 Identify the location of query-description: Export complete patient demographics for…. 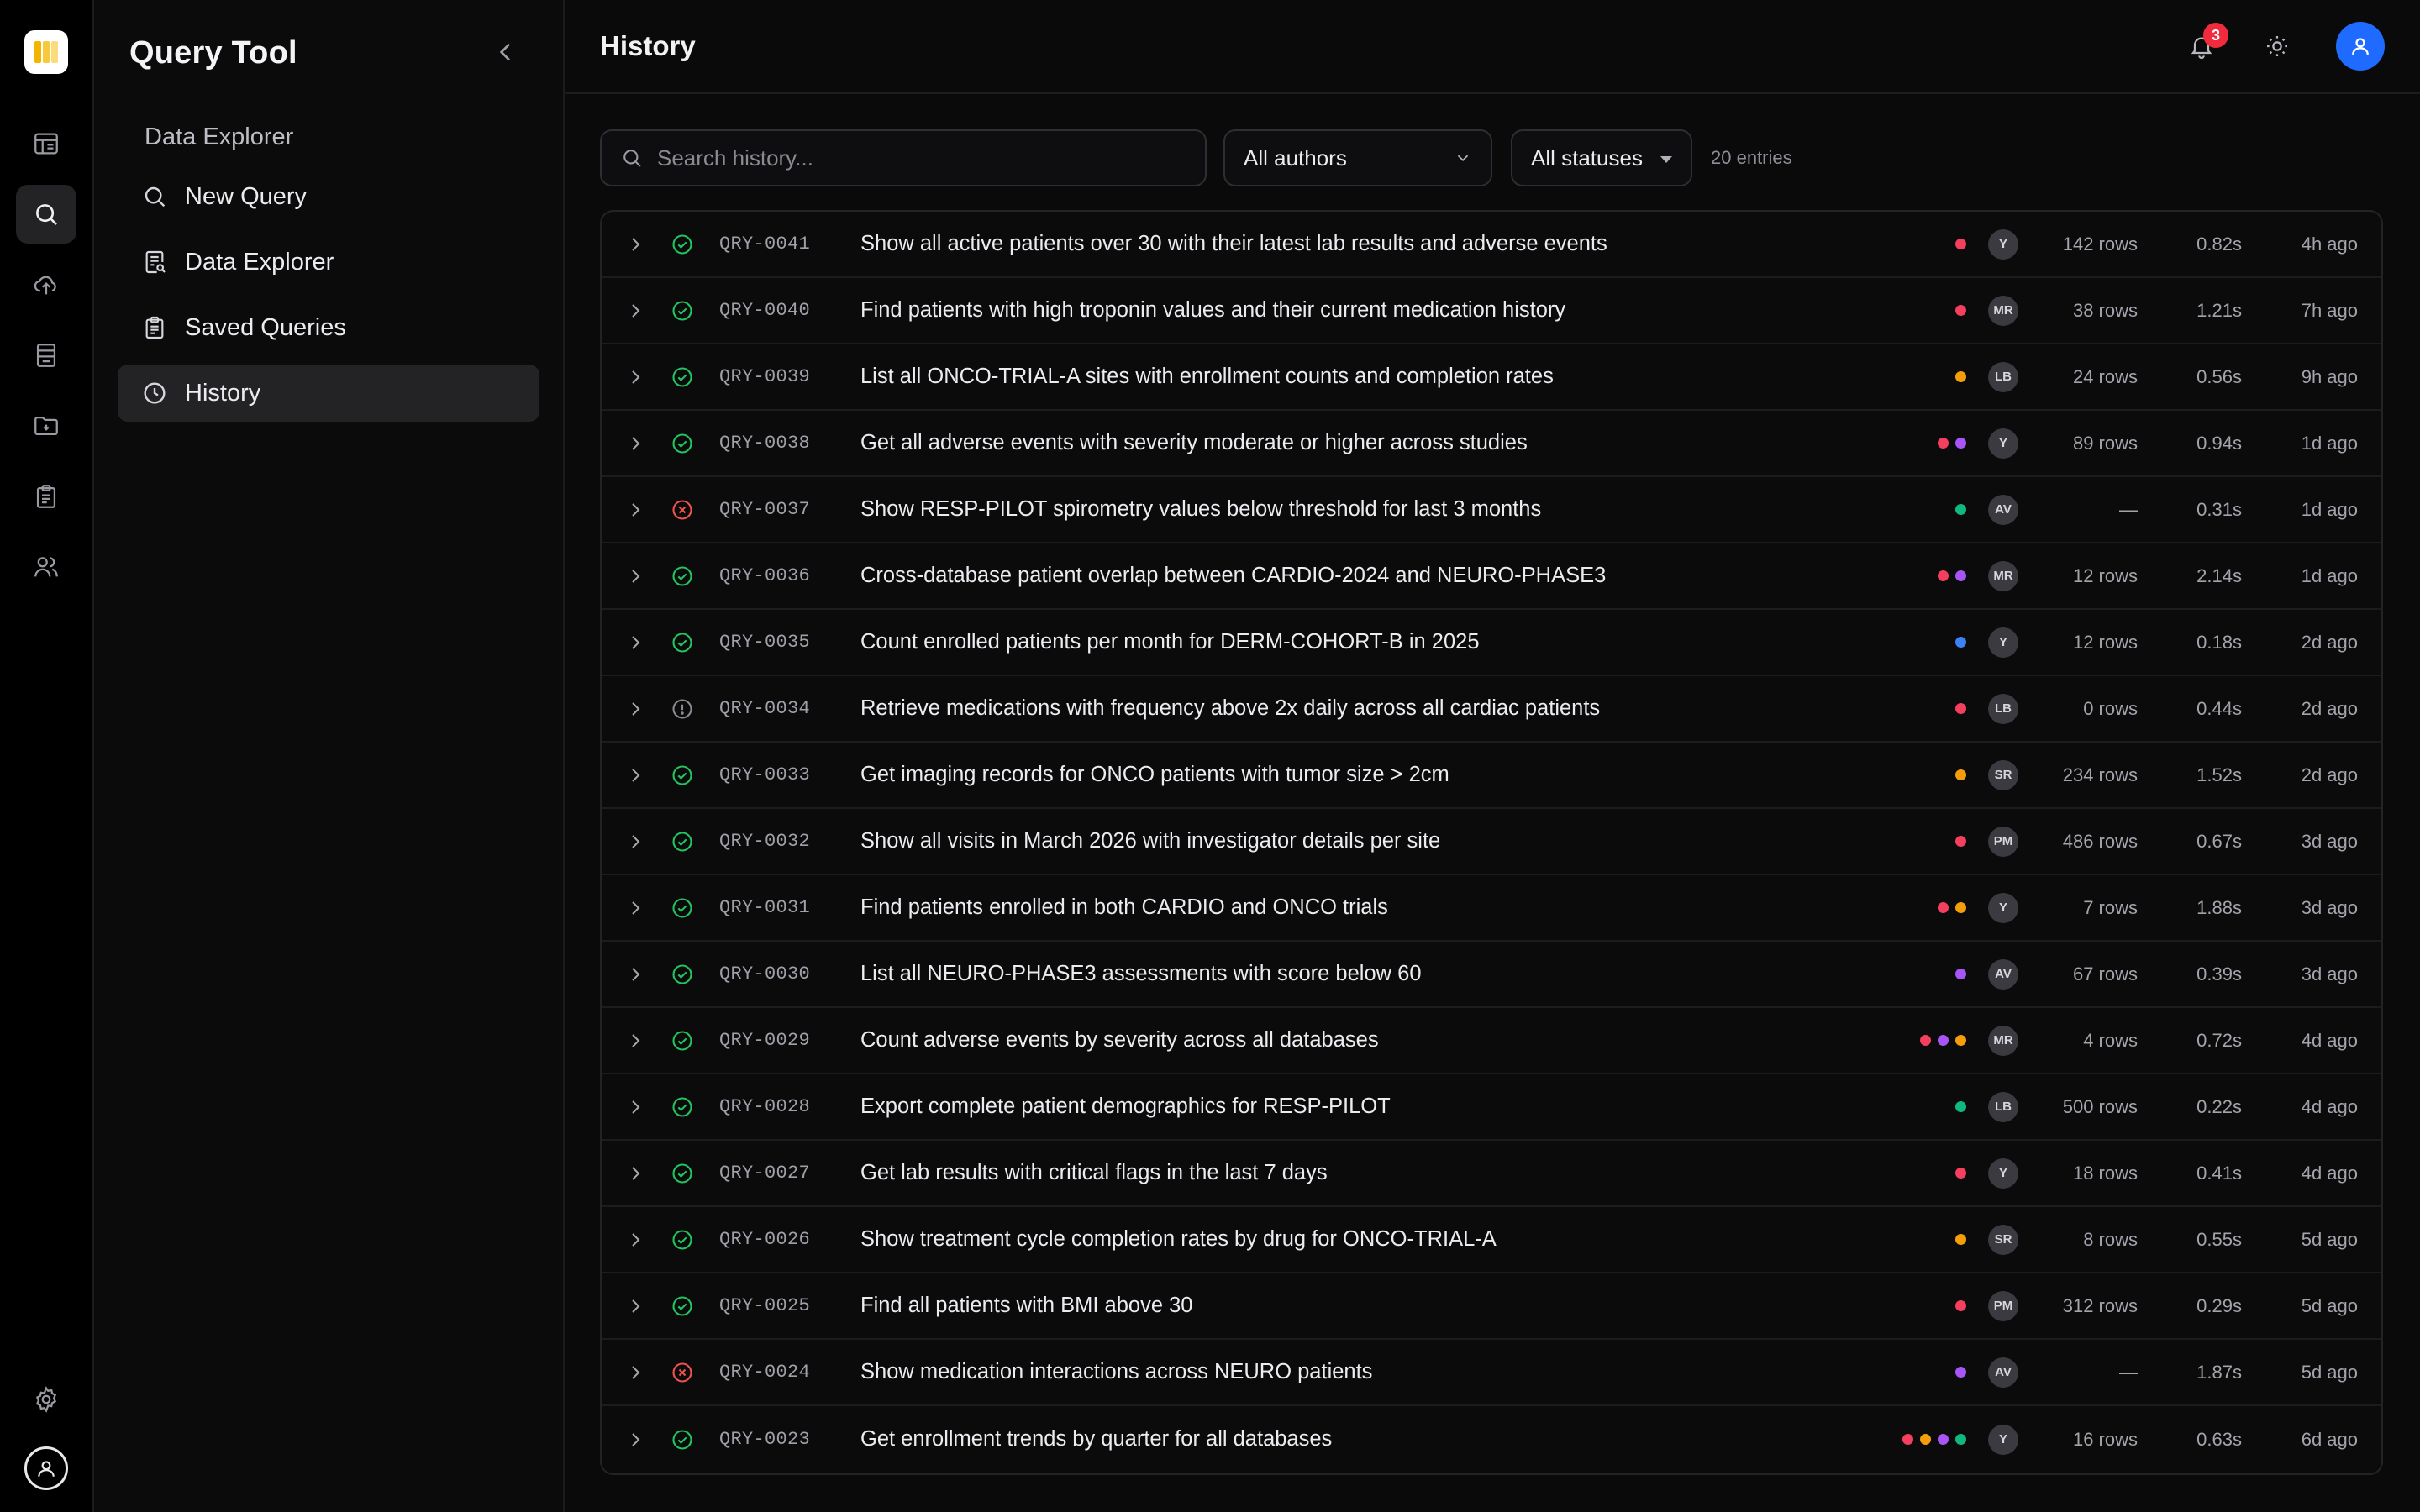
(1125, 1107).